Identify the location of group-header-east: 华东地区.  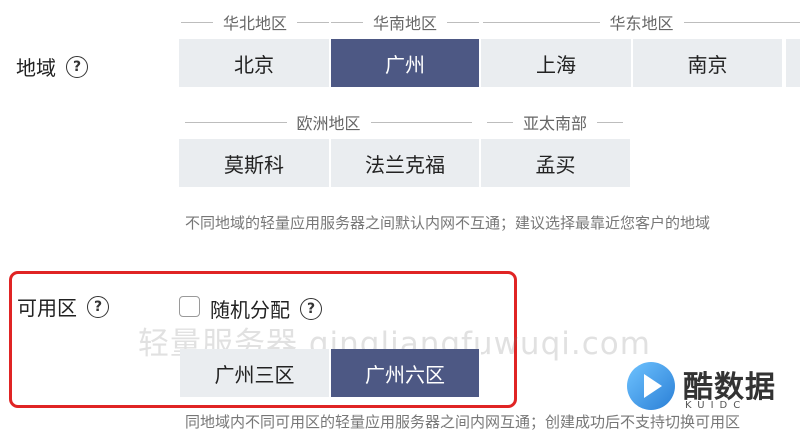
(641, 22).